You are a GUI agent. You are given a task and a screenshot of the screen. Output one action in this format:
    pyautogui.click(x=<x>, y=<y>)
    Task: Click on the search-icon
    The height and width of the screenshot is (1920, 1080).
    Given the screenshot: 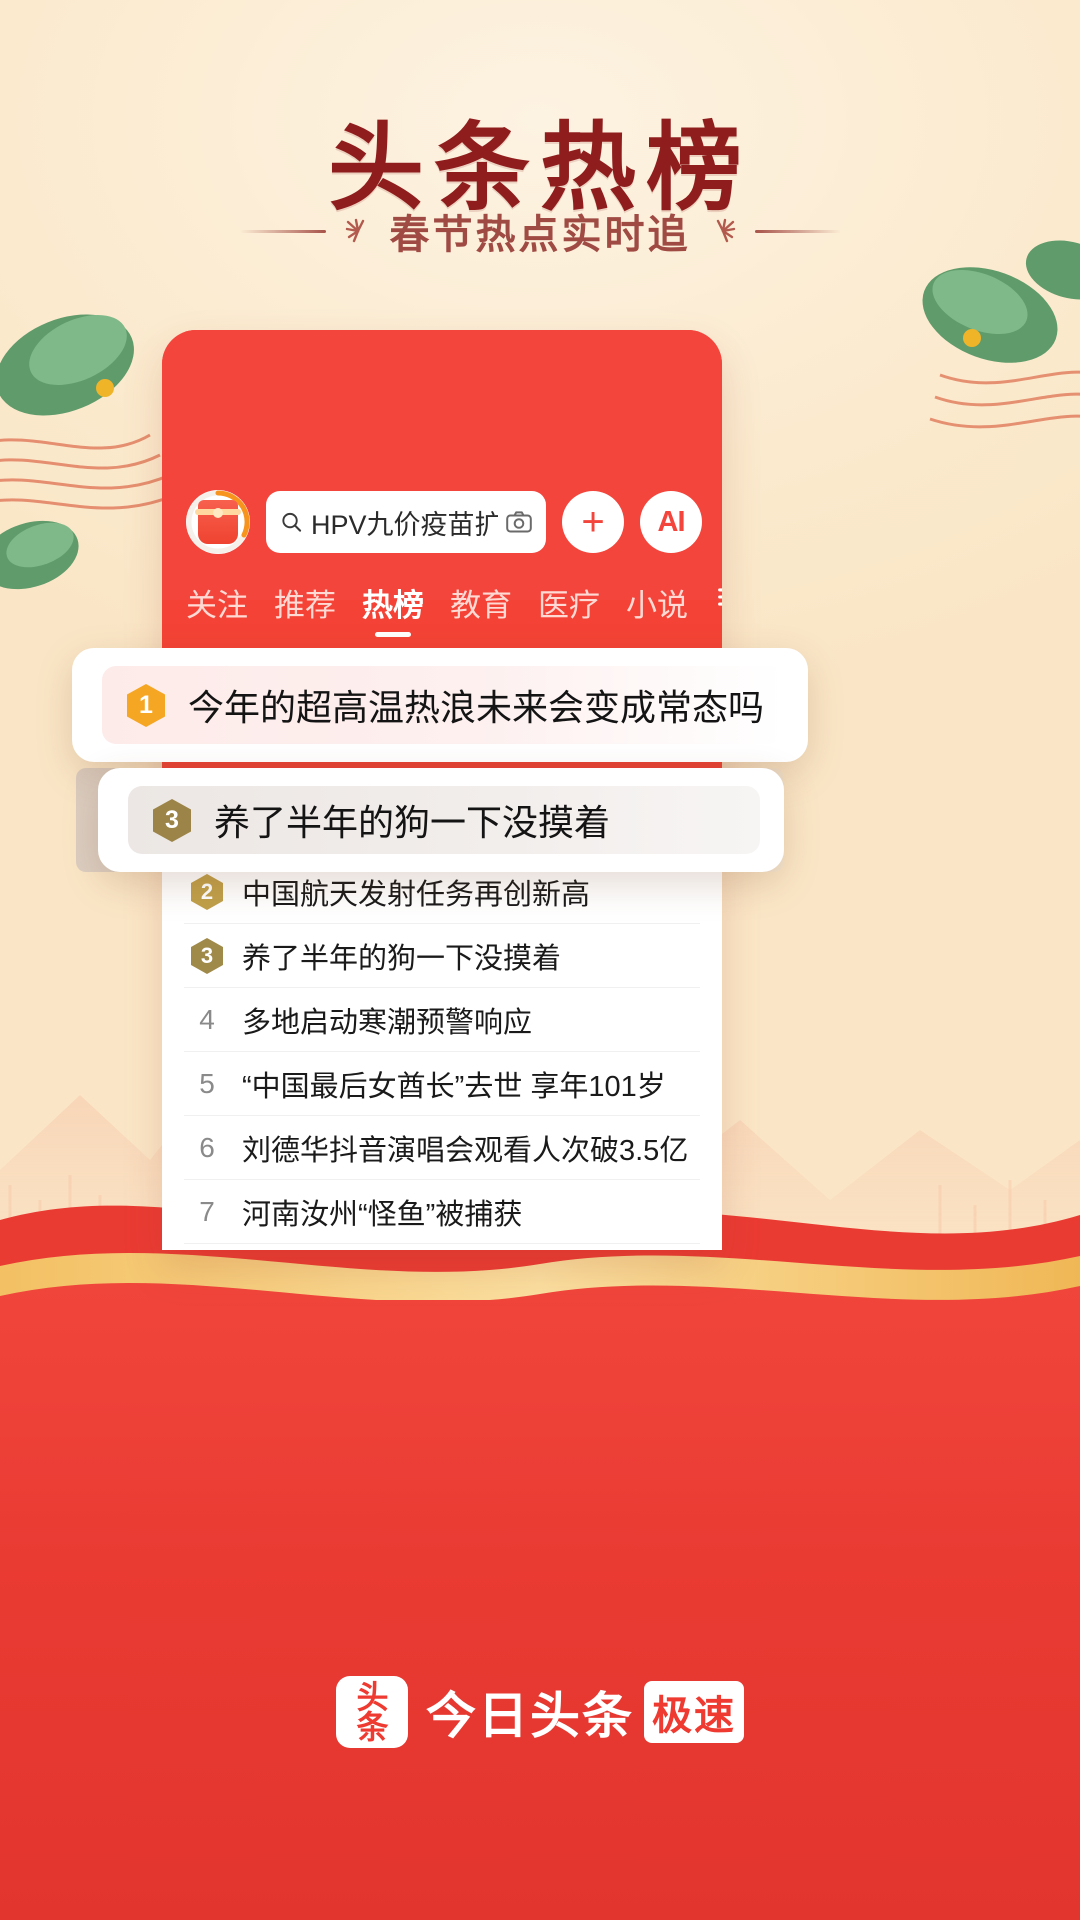 What is the action you would take?
    pyautogui.click(x=292, y=522)
    